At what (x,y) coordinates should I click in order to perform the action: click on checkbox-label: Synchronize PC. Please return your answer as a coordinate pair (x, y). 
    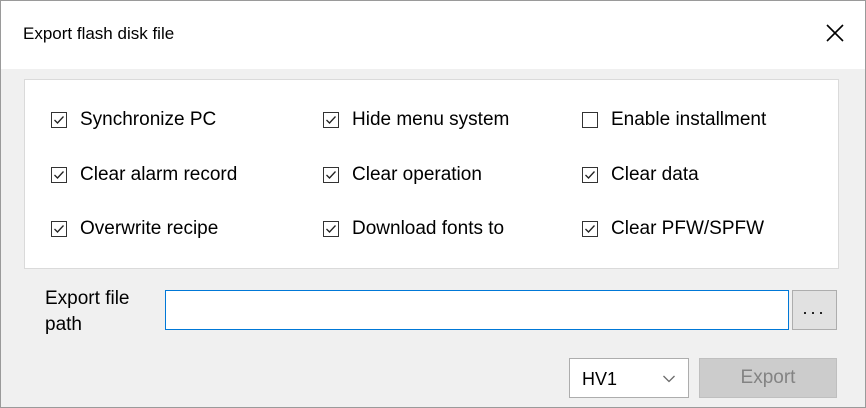
    Looking at the image, I should click on (148, 119).